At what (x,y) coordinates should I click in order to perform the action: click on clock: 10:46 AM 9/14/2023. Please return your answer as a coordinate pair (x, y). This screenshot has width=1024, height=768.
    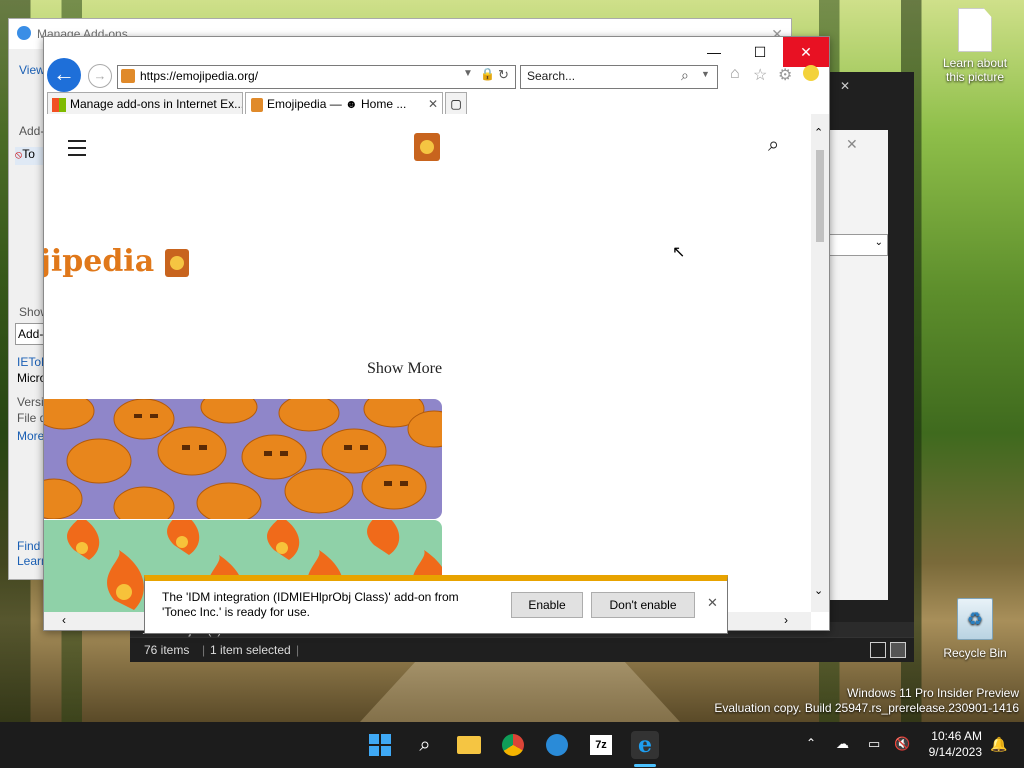
    Looking at the image, I should click on (951, 744).